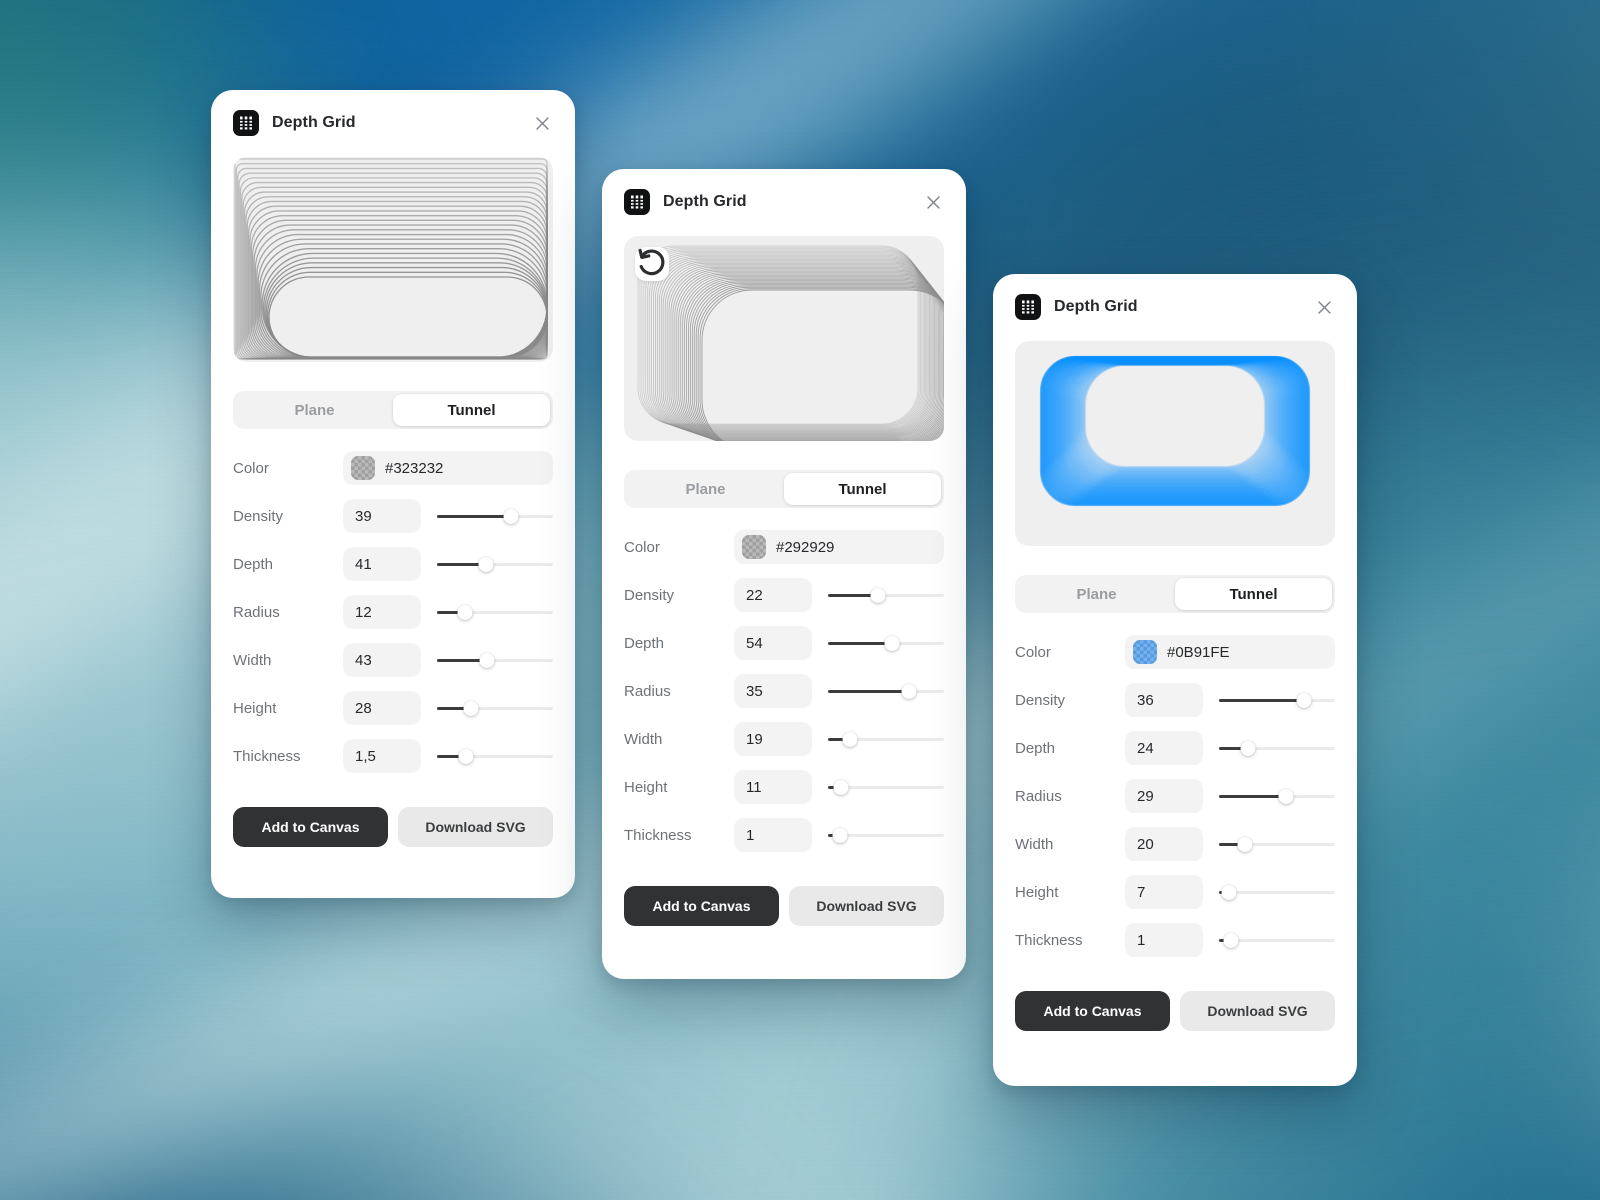  I want to click on color-hex-value: #323232, so click(414, 468).